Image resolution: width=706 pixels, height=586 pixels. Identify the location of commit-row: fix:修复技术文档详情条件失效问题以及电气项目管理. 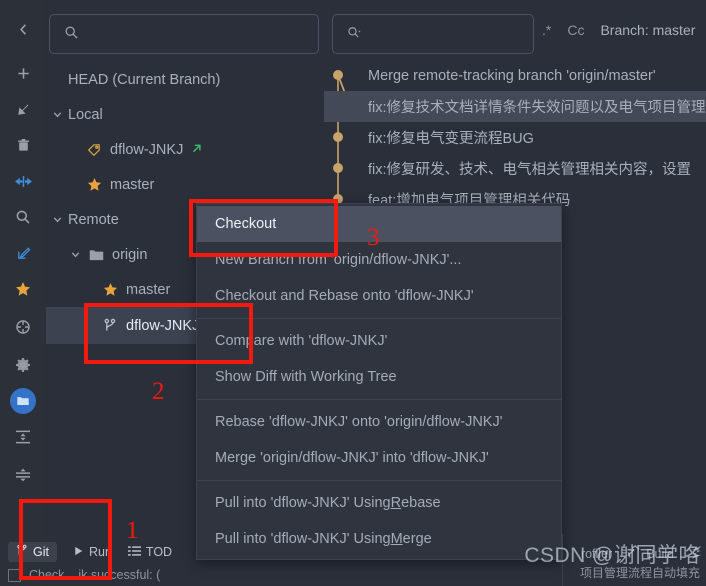
(515, 106).